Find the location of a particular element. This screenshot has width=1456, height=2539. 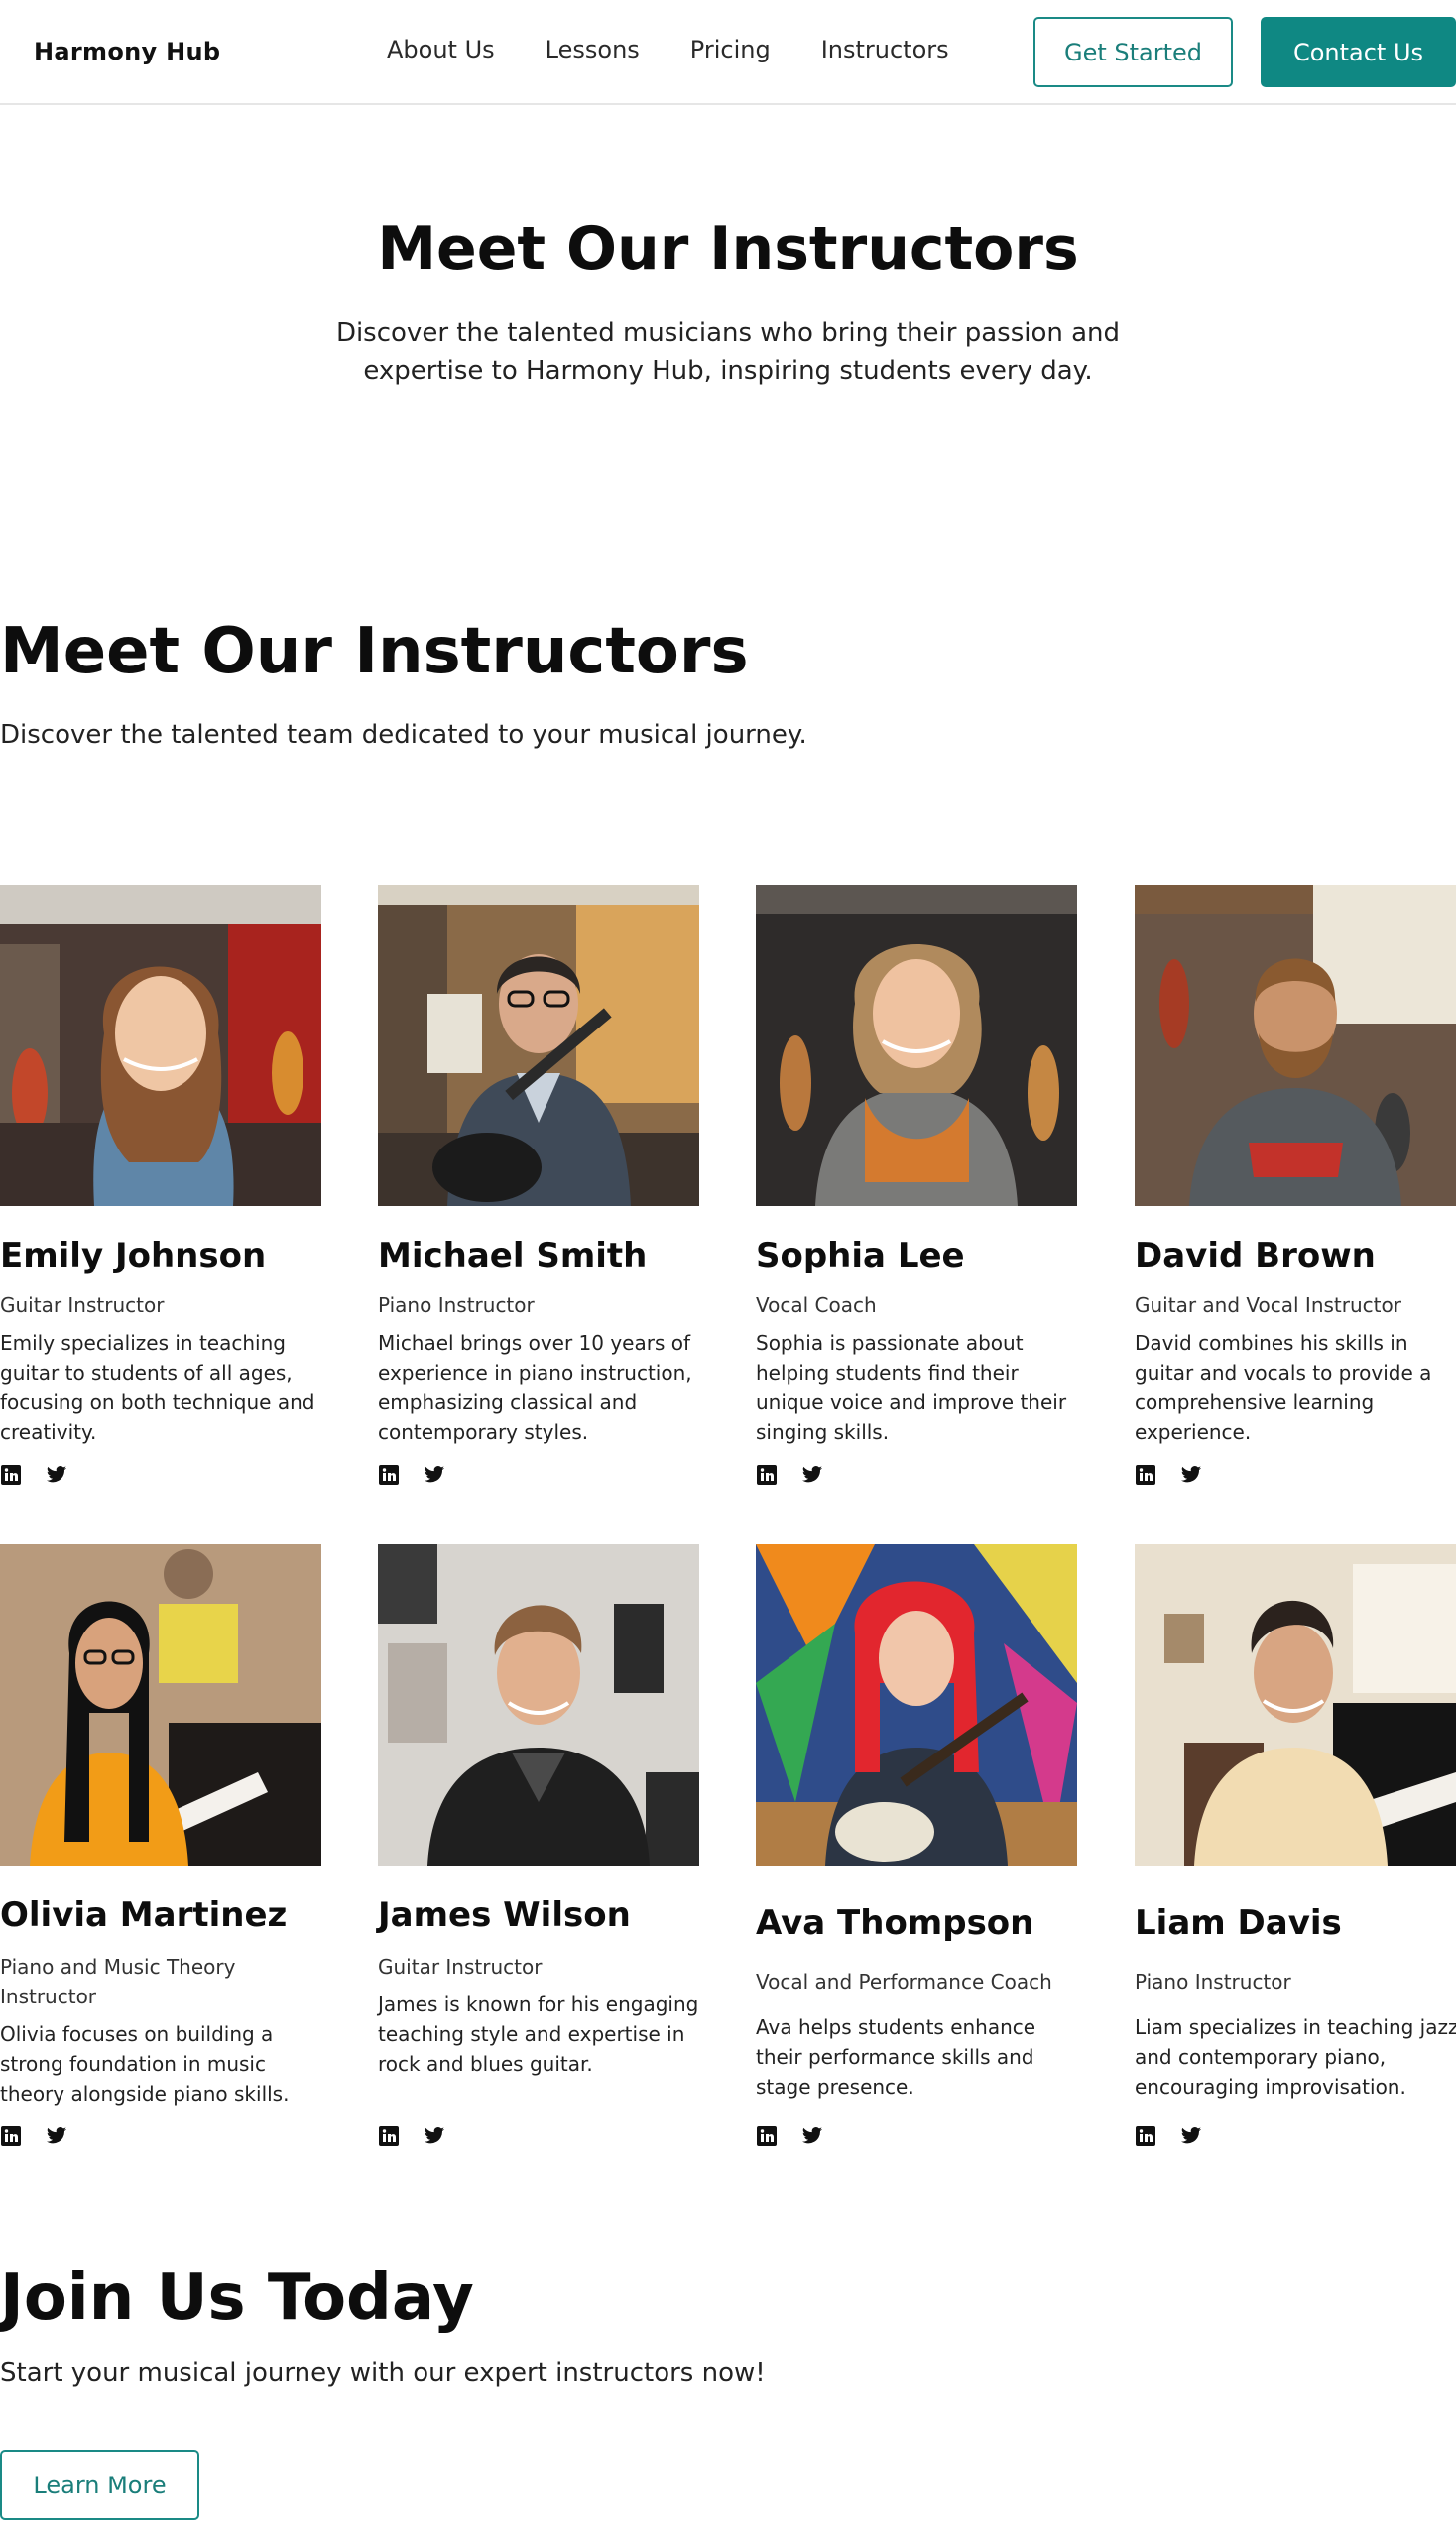

instructor-name: Michael Smith is located at coordinates (513, 1255).